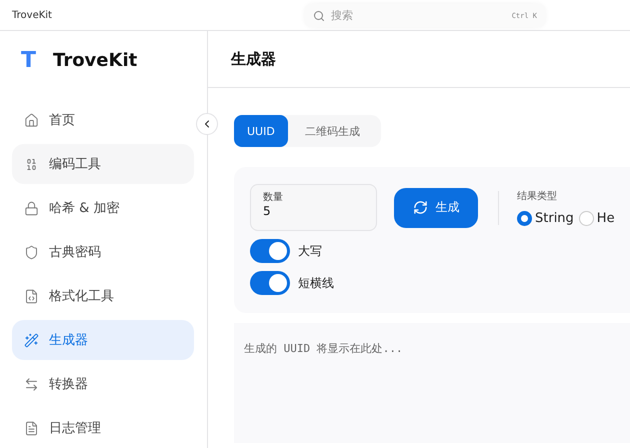 This screenshot has width=630, height=448. I want to click on brand-name: TroveKit, so click(95, 60).